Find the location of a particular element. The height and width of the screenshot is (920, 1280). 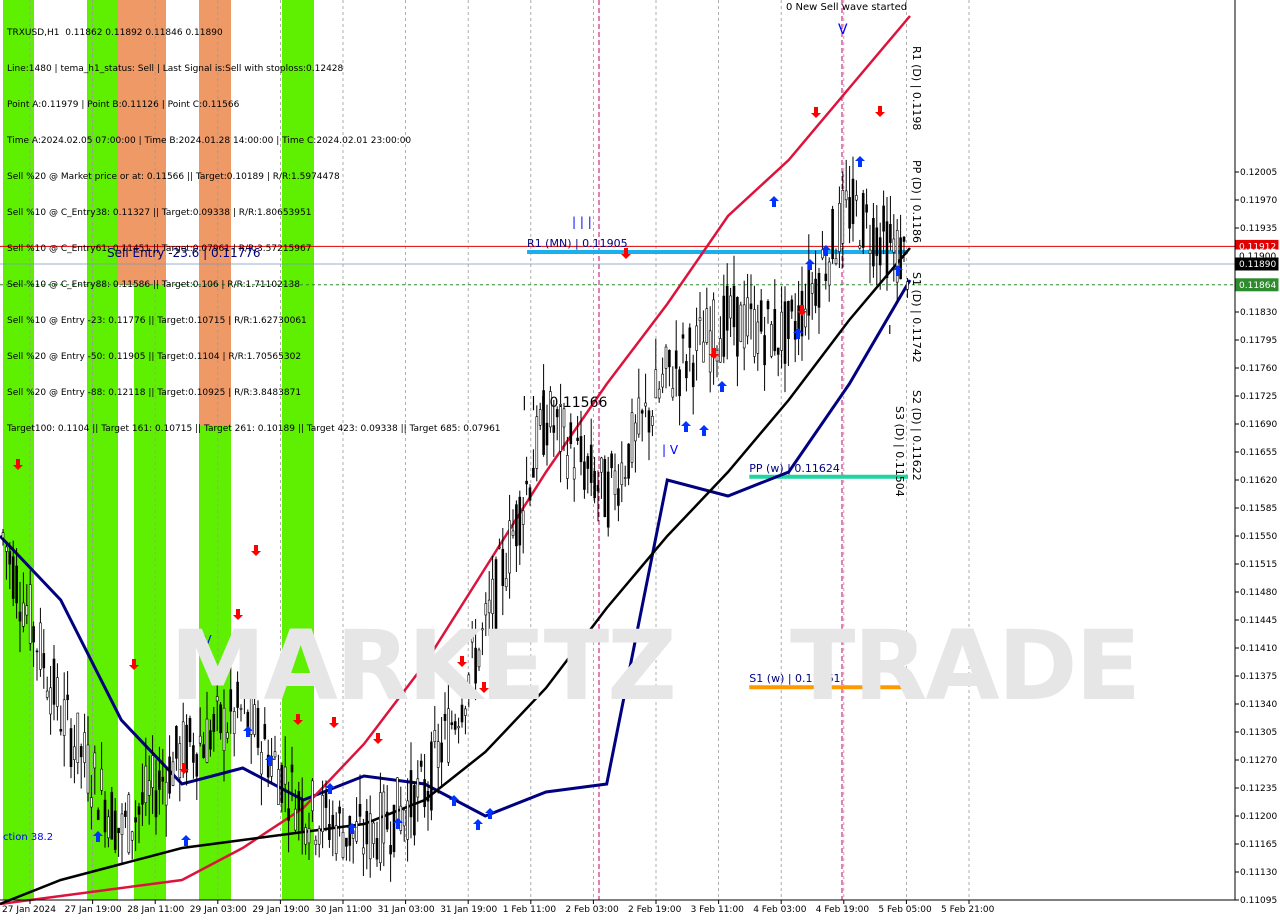

price-tick-label: 0.11690 is located at coordinates (1258, 425).